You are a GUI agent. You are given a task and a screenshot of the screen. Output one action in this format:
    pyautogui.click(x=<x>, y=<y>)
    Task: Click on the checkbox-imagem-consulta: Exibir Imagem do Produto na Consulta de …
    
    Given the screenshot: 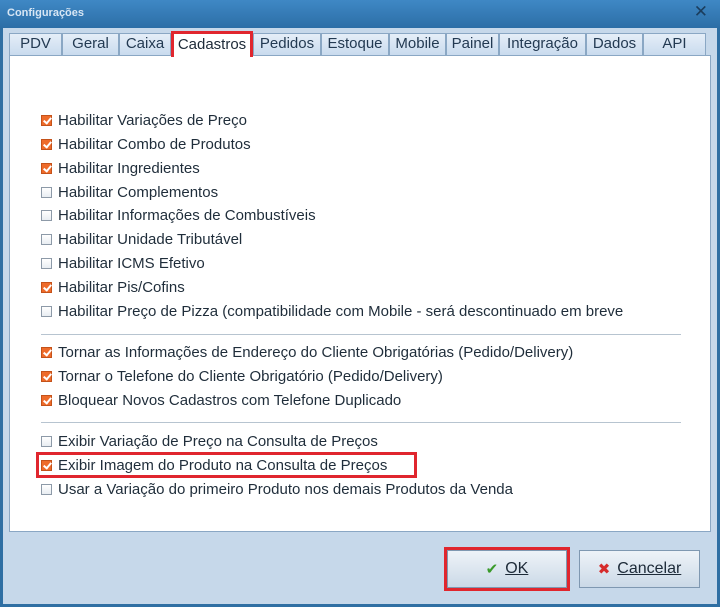 What is the action you would take?
    pyautogui.click(x=214, y=465)
    